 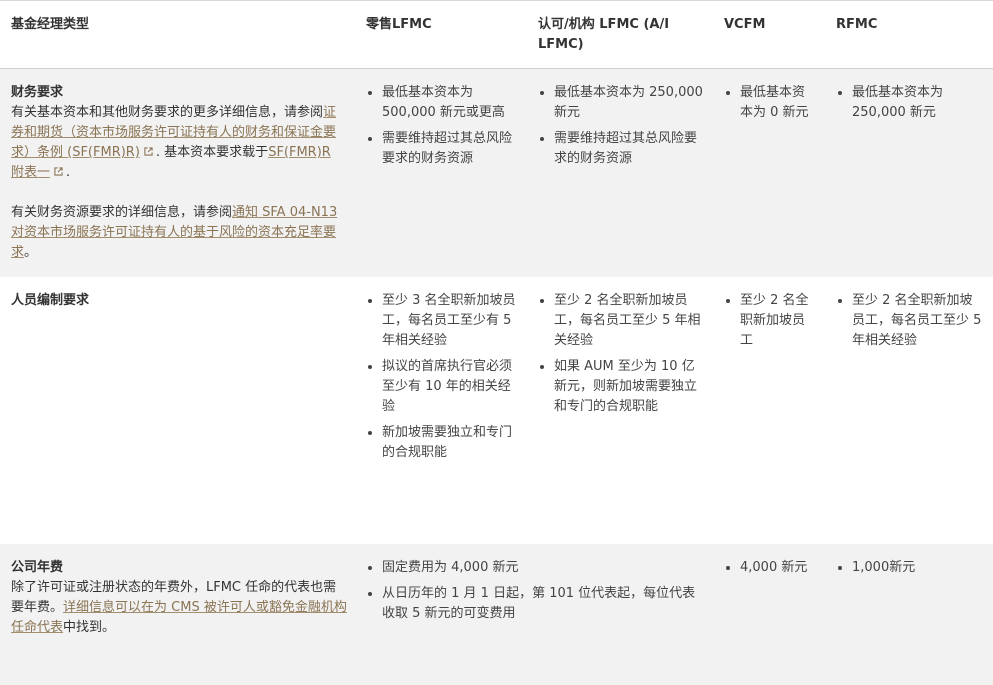 What do you see at coordinates (177, 34) in the screenshot?
I see `header-fund-manager-type: 基金经理类型` at bounding box center [177, 34].